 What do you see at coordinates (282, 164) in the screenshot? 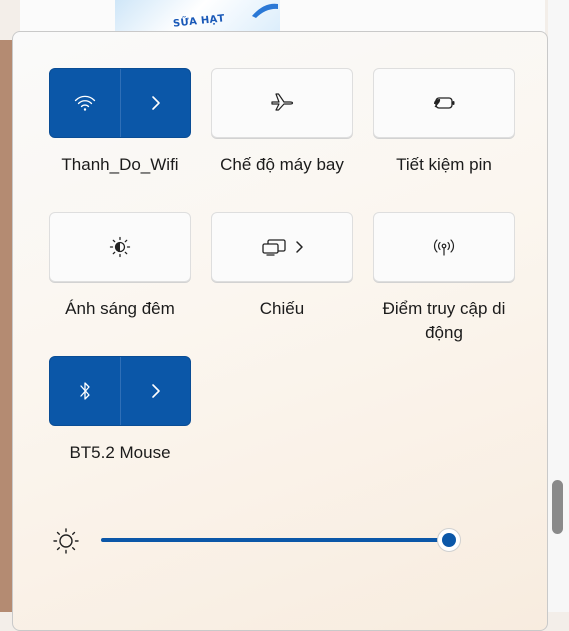
I see `airplane-mode-label: Chế độ máy bay` at bounding box center [282, 164].